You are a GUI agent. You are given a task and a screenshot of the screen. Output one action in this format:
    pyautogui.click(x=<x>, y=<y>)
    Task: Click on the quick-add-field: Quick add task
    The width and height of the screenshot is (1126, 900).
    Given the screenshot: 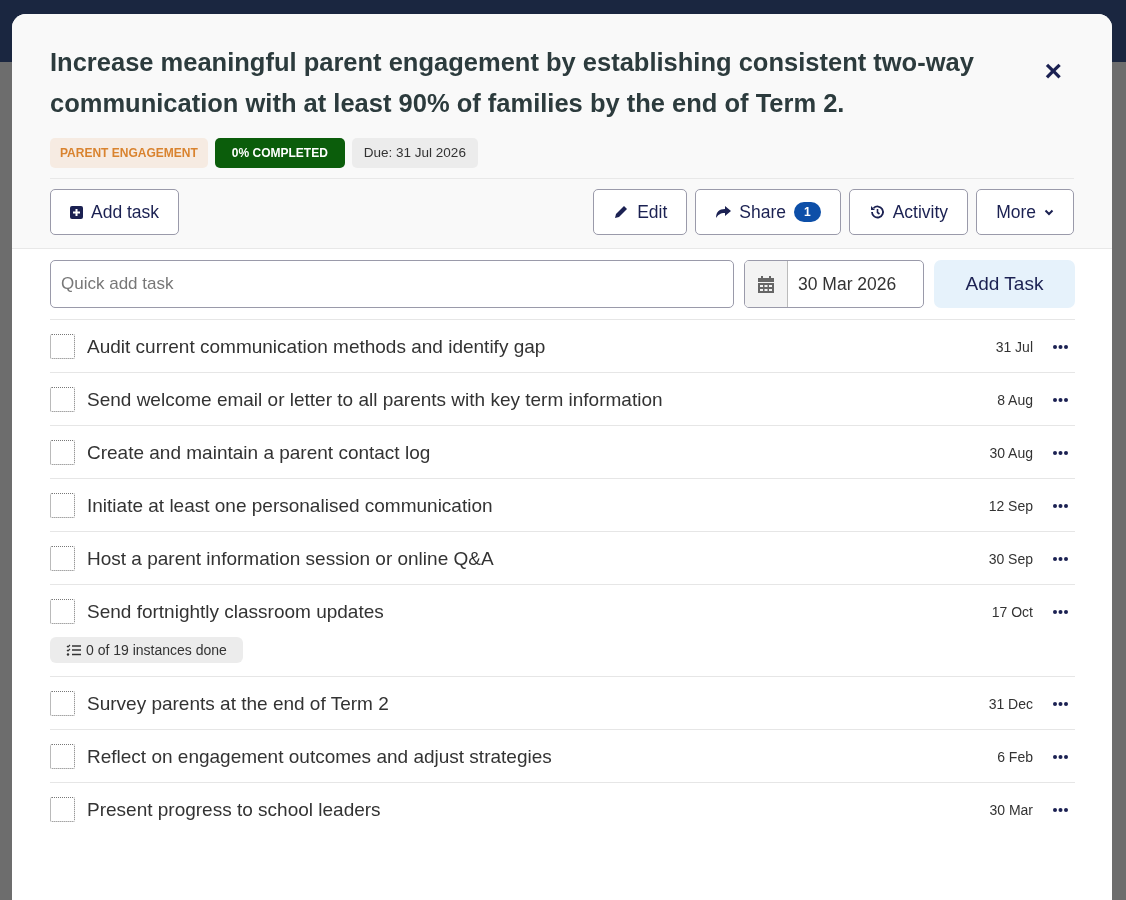 What is the action you would take?
    pyautogui.click(x=392, y=284)
    